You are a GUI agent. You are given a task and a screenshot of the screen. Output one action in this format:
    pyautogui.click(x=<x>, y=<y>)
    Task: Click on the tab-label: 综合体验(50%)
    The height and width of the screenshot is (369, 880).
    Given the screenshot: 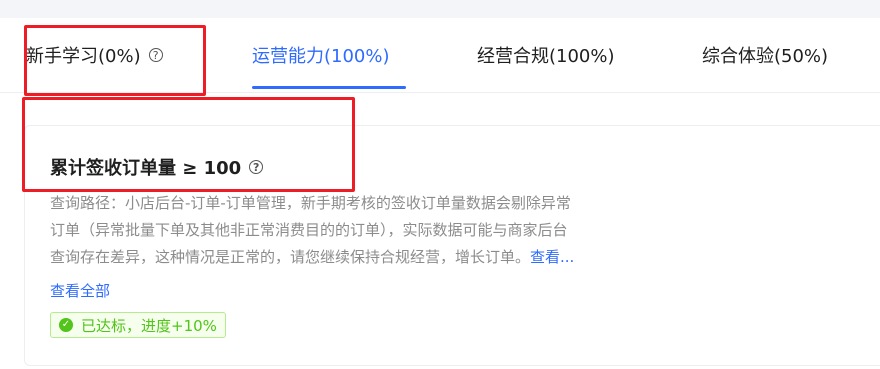 What is the action you would take?
    pyautogui.click(x=765, y=56)
    